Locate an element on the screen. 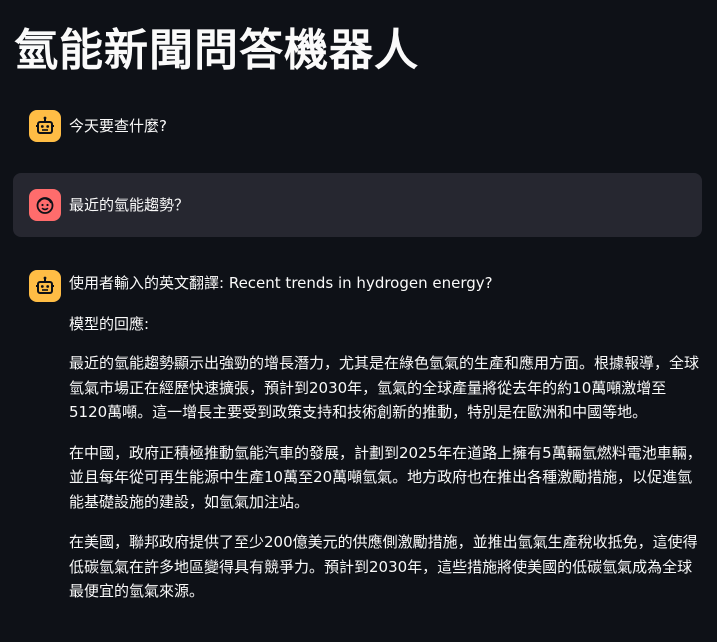  message-text: 今天要查什麼? is located at coordinates (118, 126).